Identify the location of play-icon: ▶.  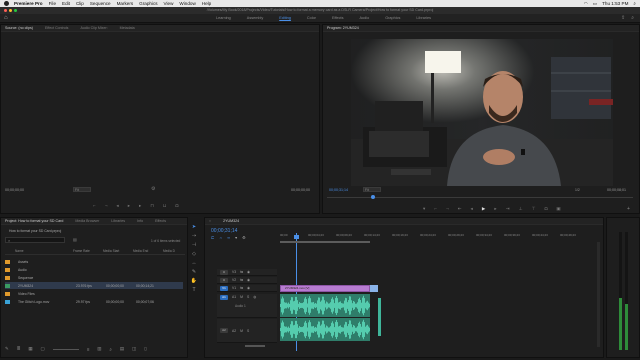
(484, 209).